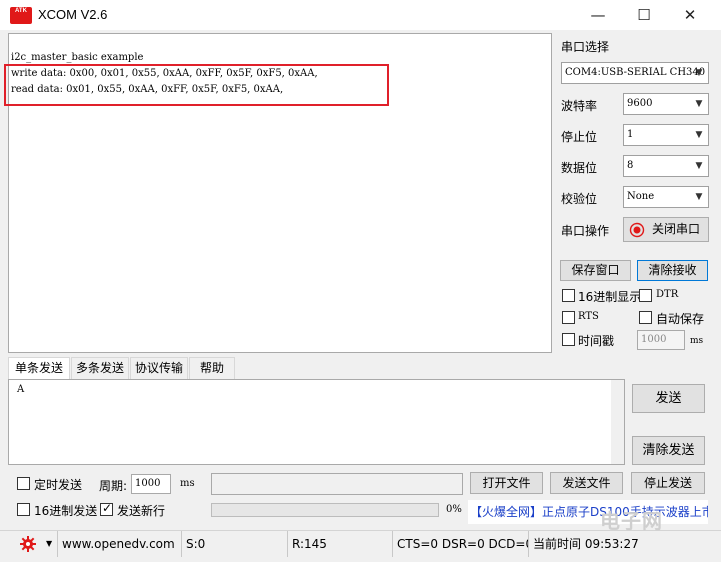  I want to click on settings-cell: ▼, so click(29, 544).